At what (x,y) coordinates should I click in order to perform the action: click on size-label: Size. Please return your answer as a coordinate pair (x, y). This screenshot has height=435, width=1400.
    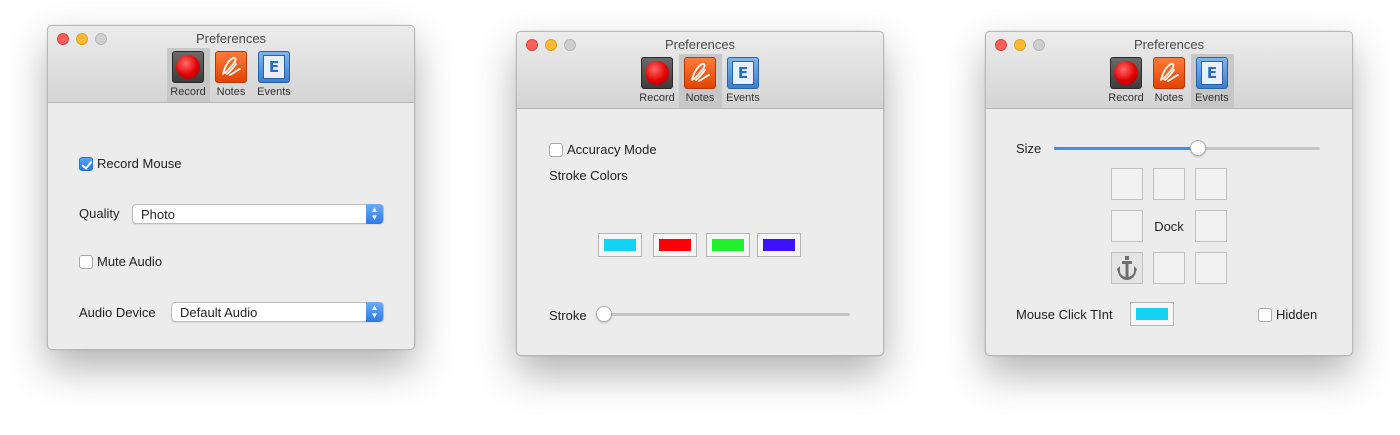
    Looking at the image, I should click on (1029, 148).